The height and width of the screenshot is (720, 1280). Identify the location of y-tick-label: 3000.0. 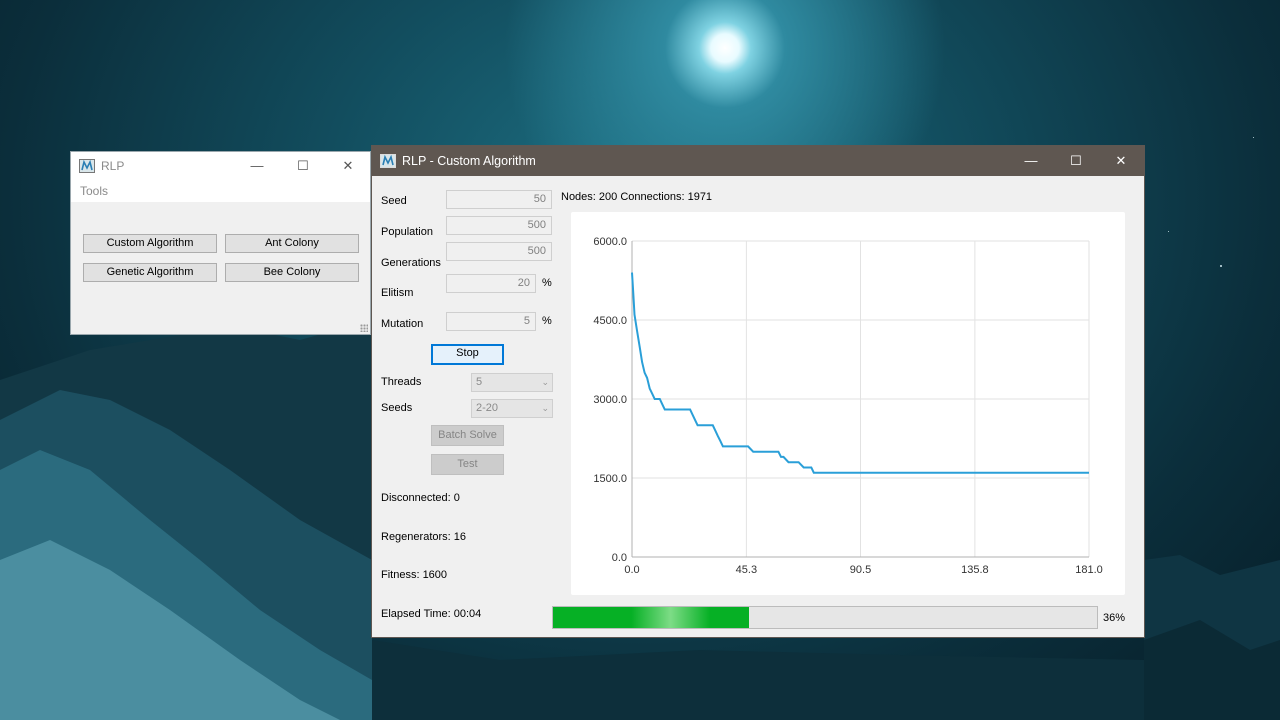
(610, 400).